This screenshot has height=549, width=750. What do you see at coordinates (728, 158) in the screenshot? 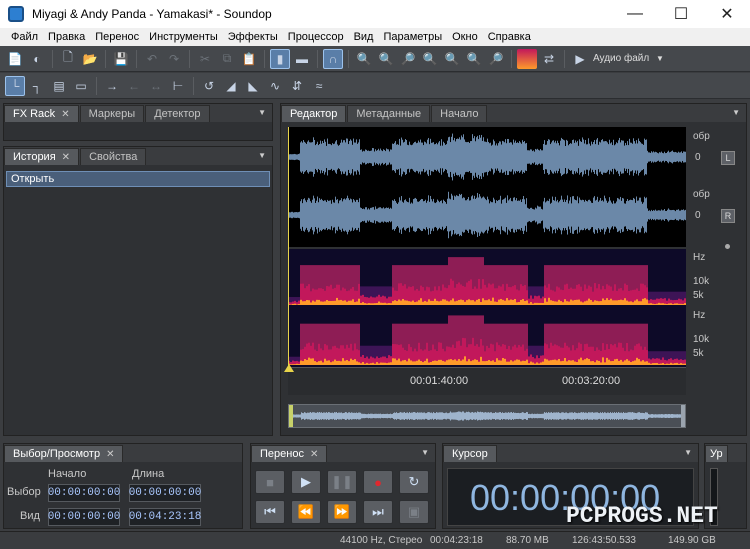
I see `channel-left-button: L` at bounding box center [728, 158].